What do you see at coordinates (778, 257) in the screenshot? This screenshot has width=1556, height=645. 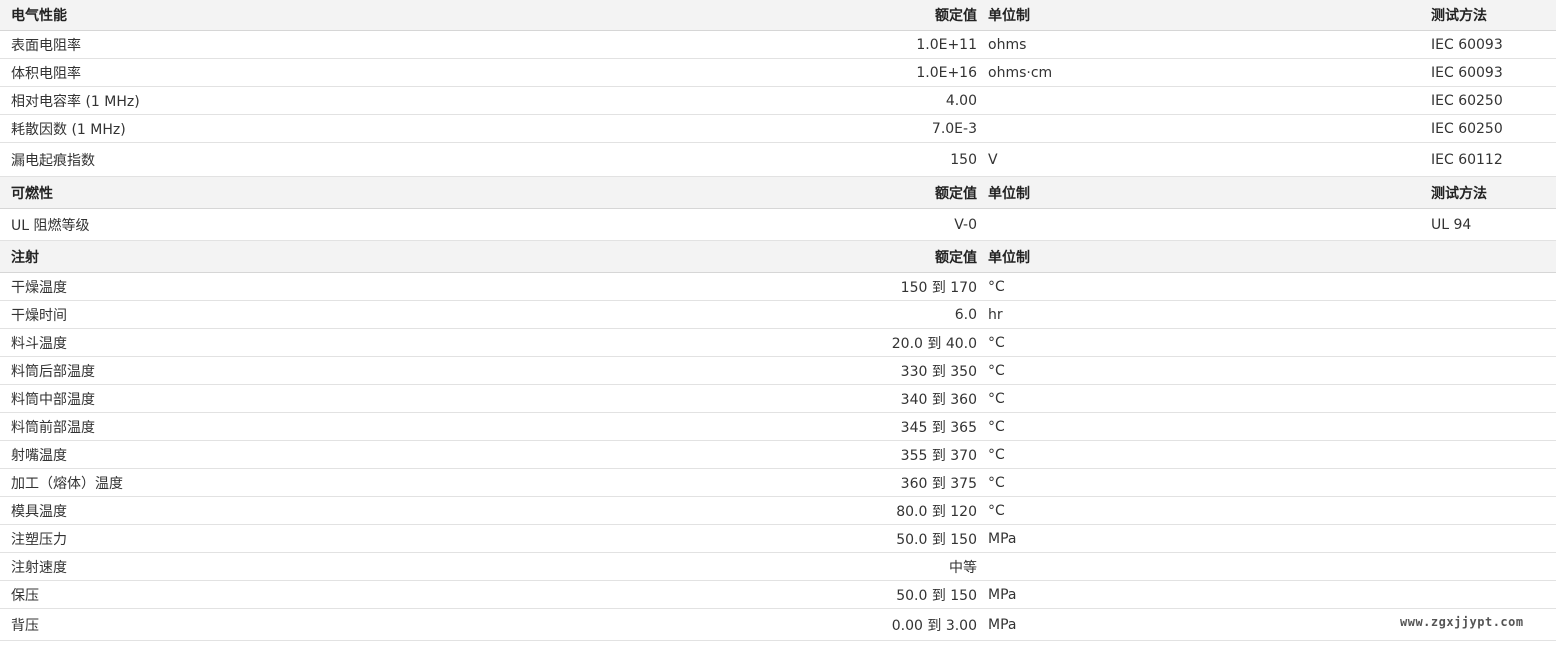 I see `section-header-injection: 注射 额定值 单位制` at bounding box center [778, 257].